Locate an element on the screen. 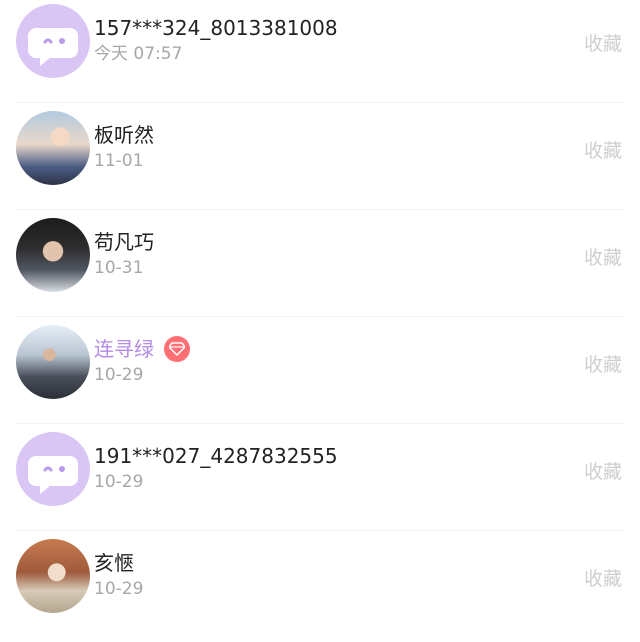  contact-name: 亥愜 is located at coordinates (114, 563).